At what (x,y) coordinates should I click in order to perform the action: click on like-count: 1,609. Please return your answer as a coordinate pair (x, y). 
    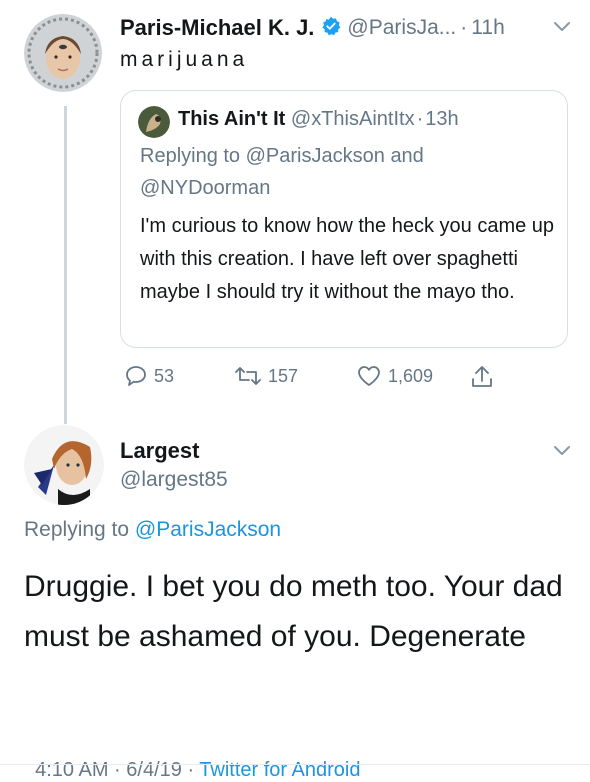
    Looking at the image, I should click on (411, 375).